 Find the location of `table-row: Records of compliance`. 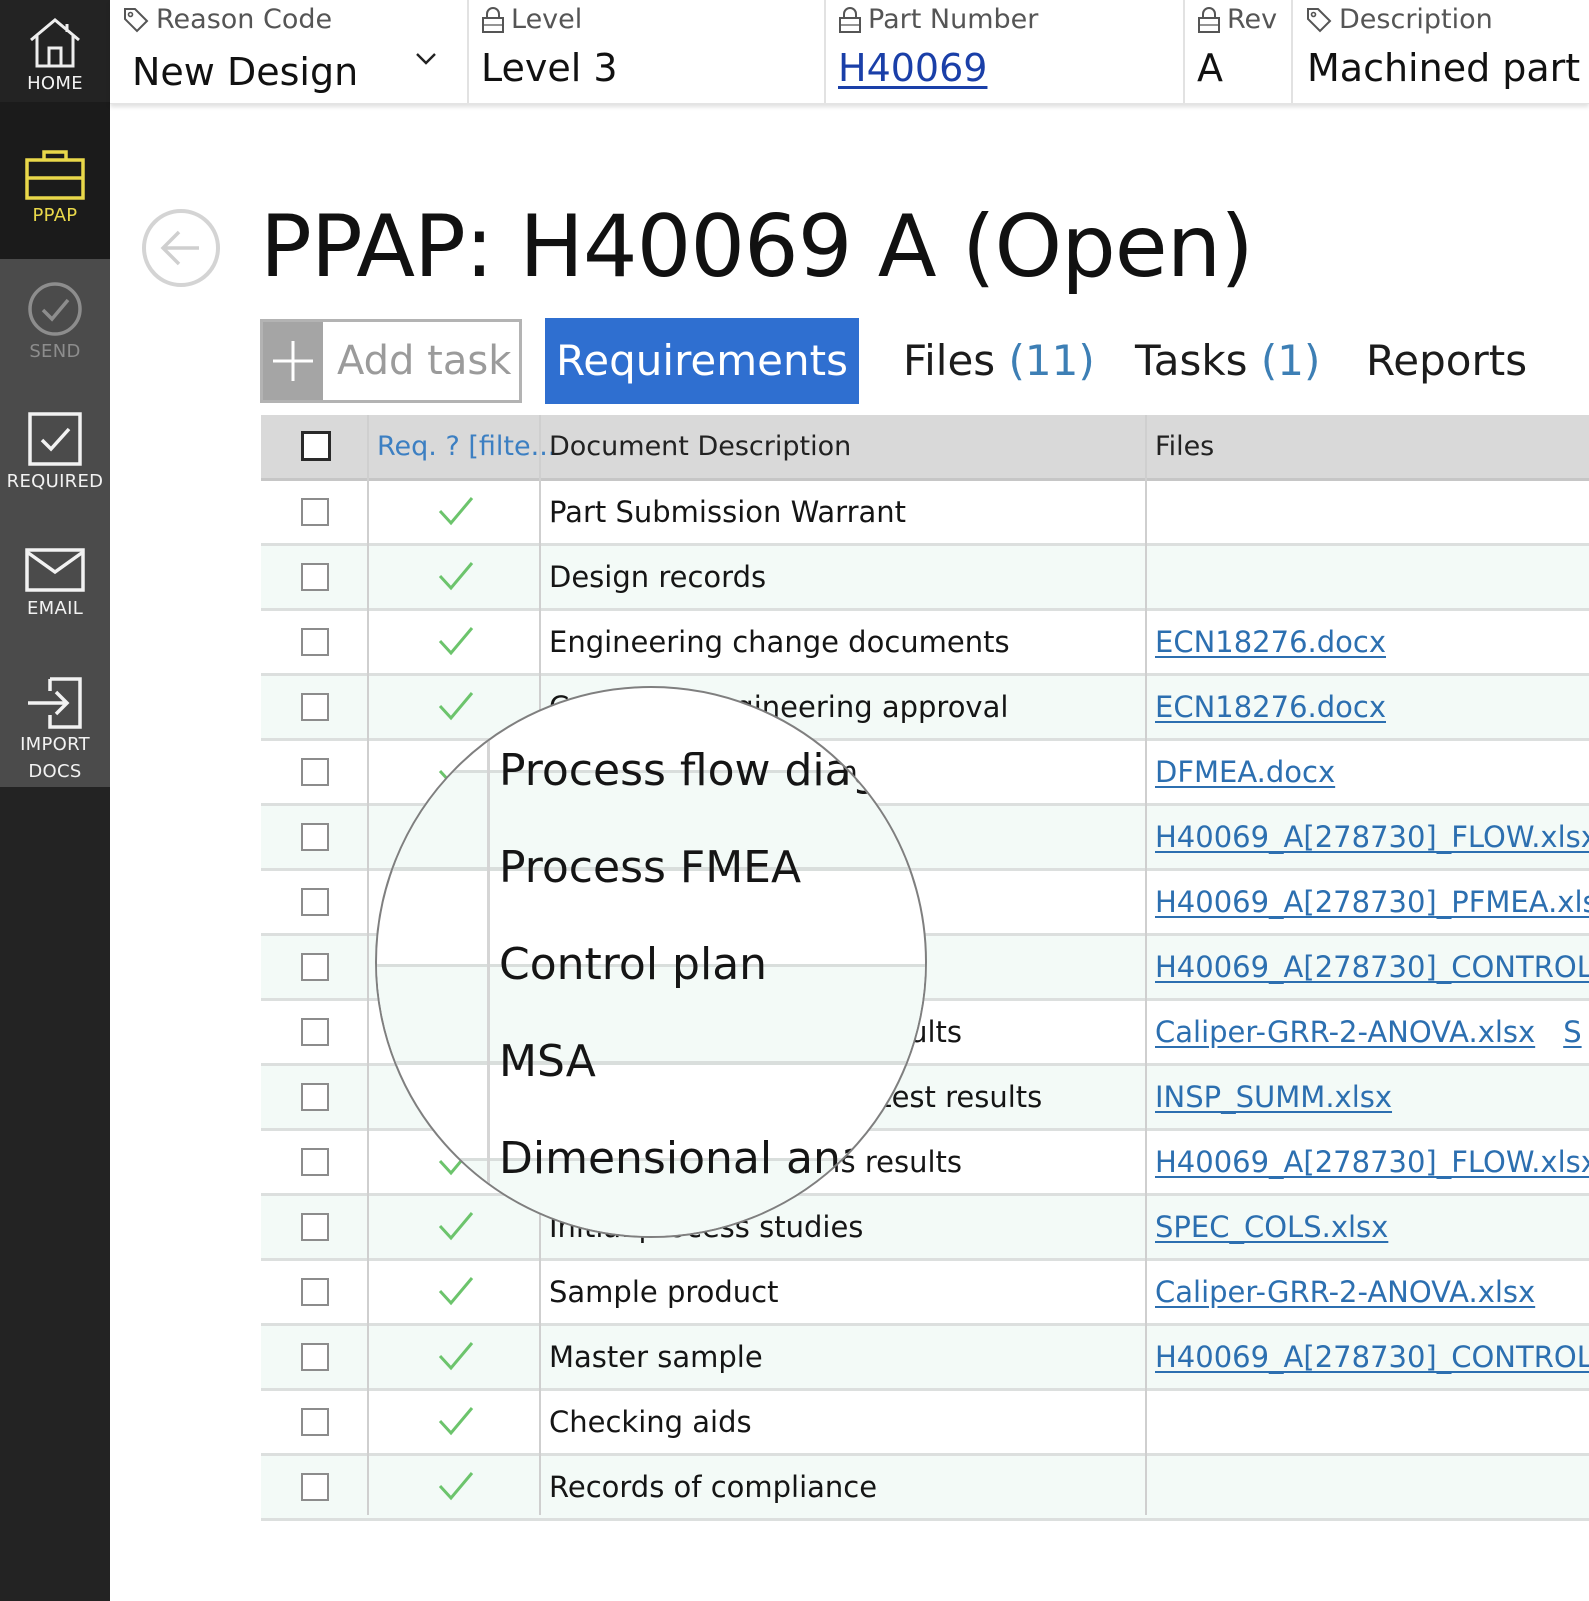

table-row: Records of compliance is located at coordinates (925, 1488).